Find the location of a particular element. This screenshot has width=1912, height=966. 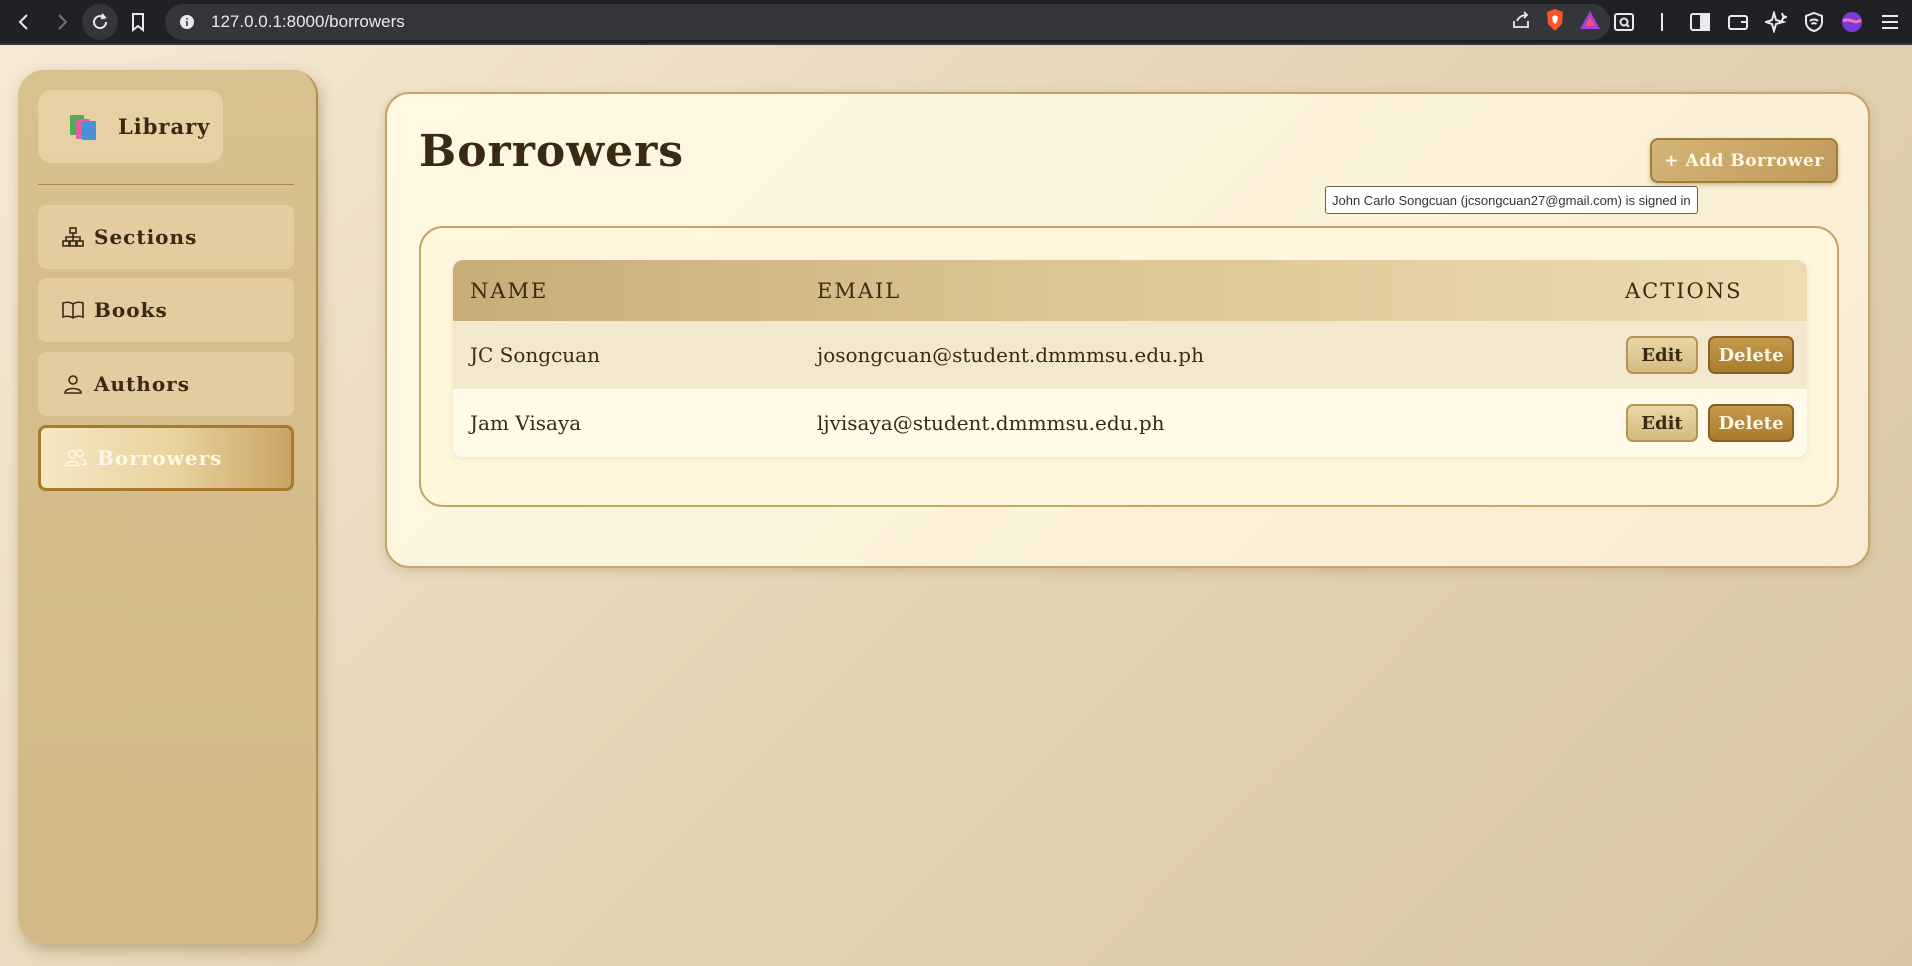

sidebar-item-label: Books is located at coordinates (131, 310).